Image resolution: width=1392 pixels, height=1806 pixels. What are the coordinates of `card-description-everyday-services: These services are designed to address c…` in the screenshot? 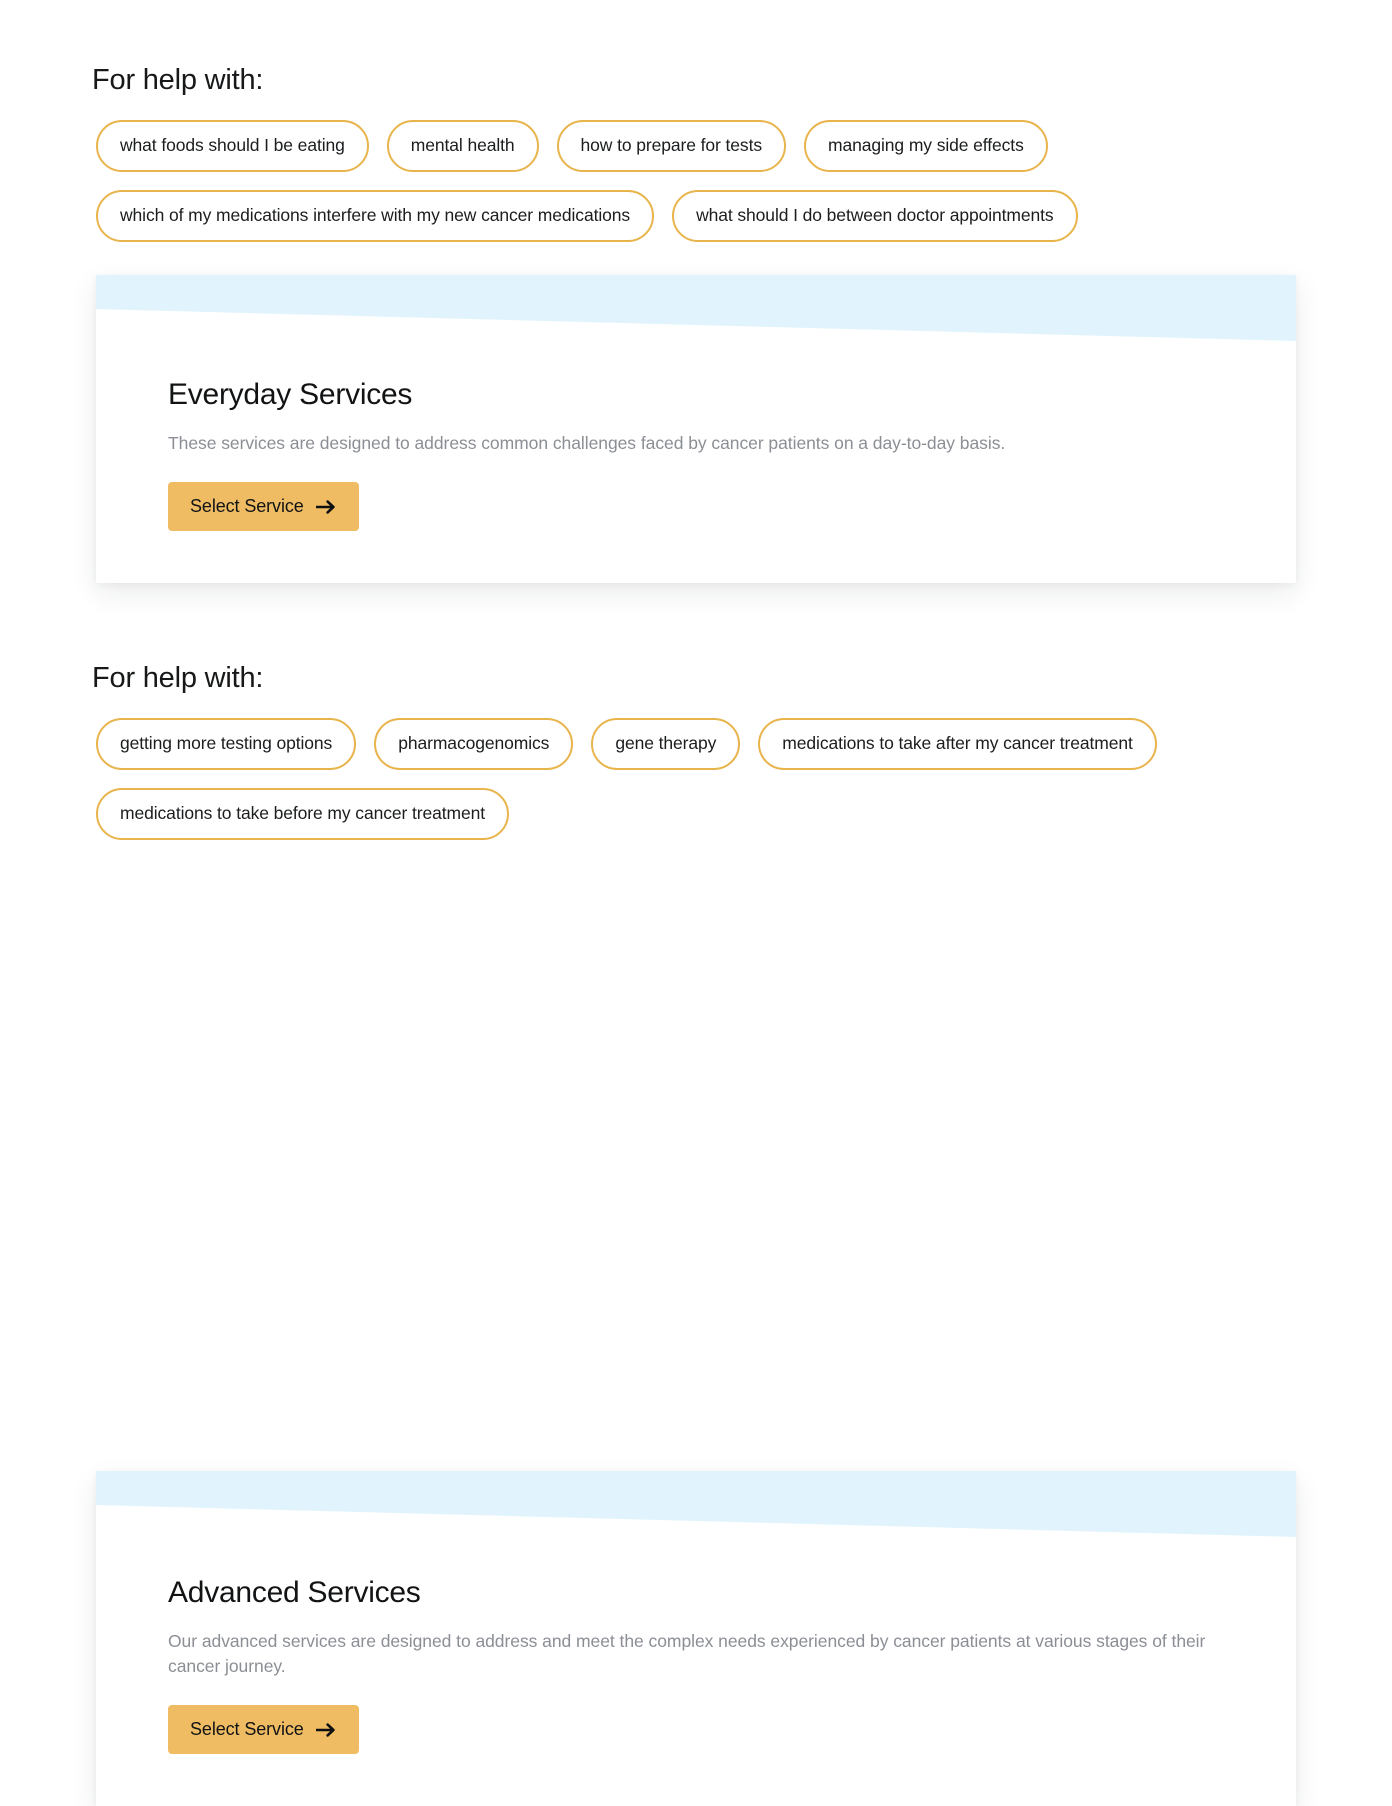 It's located at (587, 442).